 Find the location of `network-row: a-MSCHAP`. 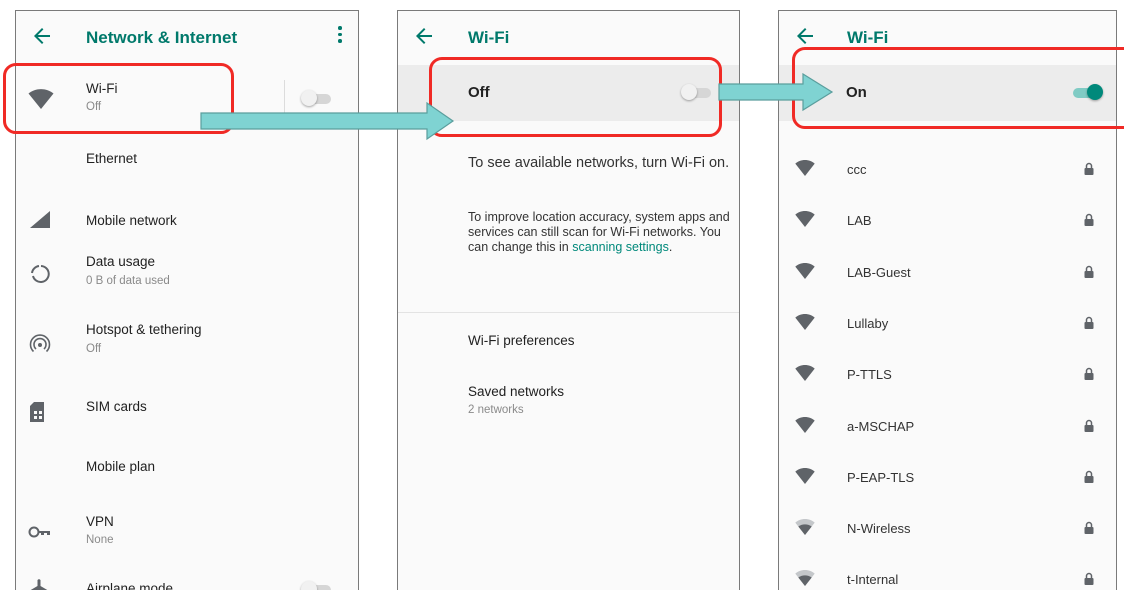

network-row: a-MSCHAP is located at coordinates (947, 423).